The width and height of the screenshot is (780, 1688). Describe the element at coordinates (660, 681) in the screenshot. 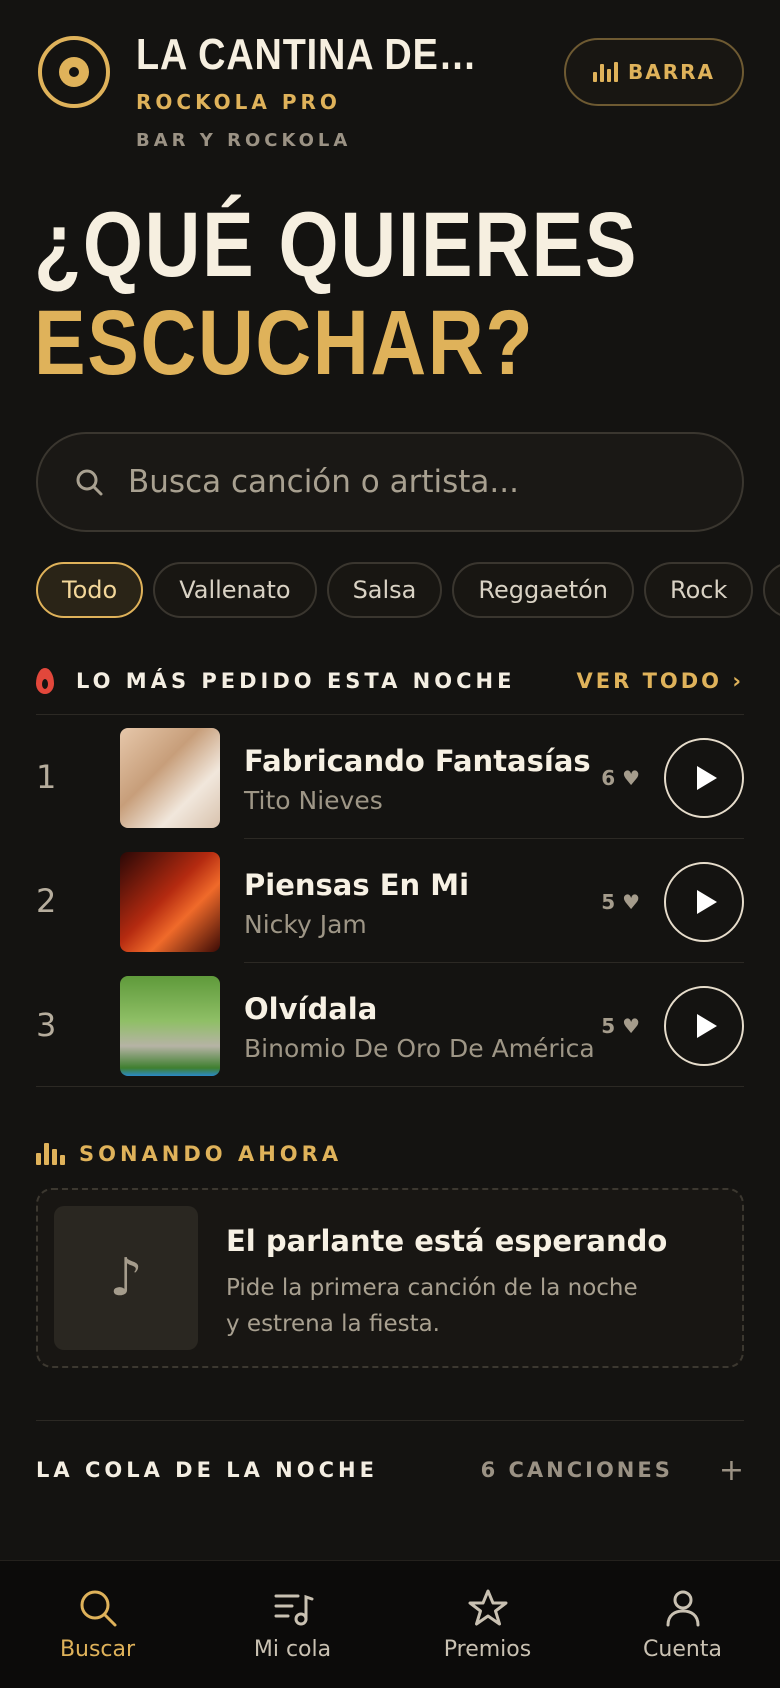

I see `see-all-link: VER TODO ›` at that location.